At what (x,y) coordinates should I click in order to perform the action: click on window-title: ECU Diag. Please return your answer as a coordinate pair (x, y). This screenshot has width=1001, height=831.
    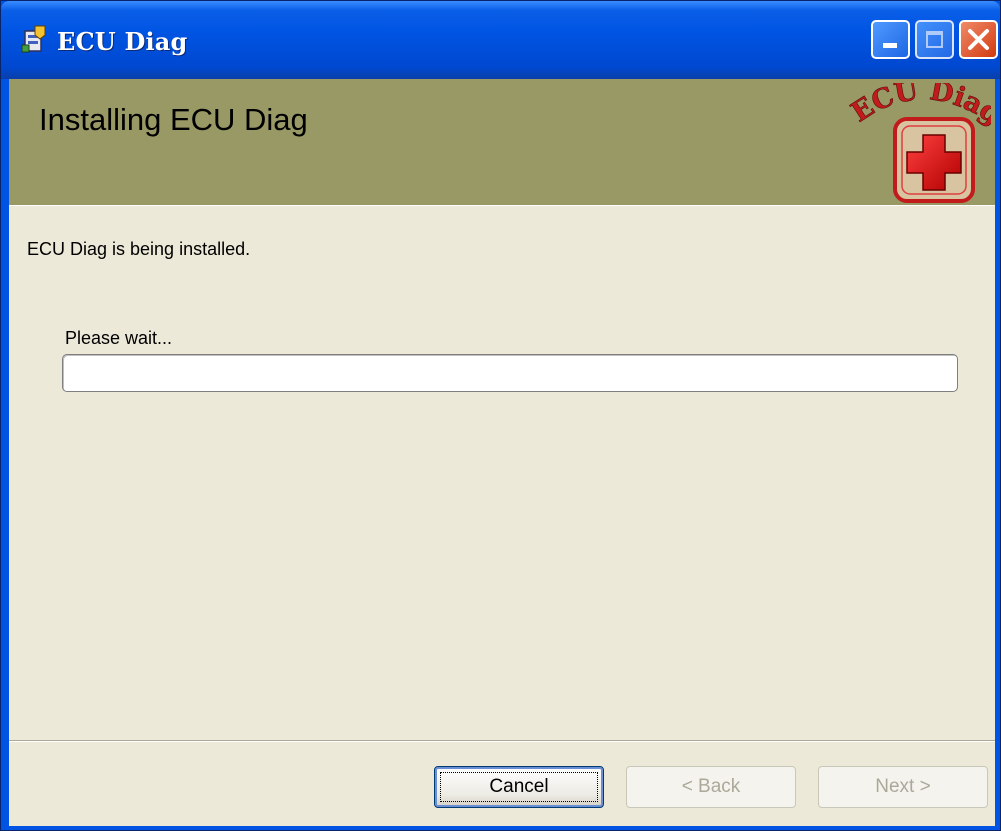
    Looking at the image, I should click on (122, 41).